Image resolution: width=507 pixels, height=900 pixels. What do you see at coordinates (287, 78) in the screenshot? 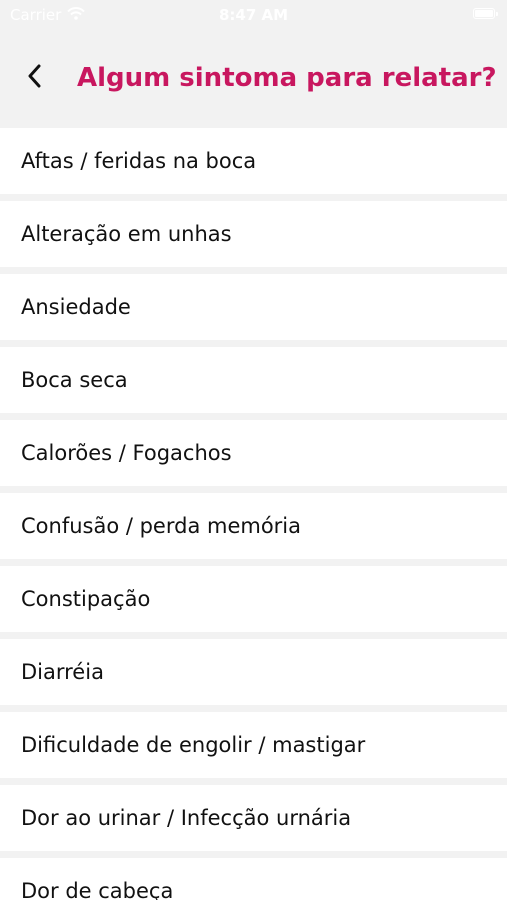
I see `page-title: Algum sintoma para relatar?` at bounding box center [287, 78].